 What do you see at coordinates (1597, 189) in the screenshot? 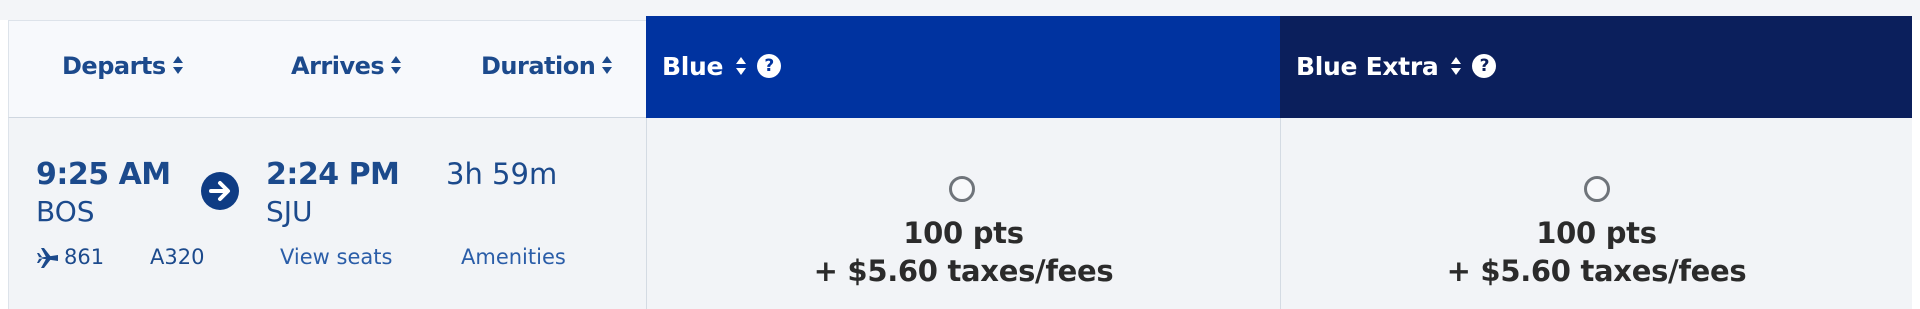
I see `blue-extra-fare-radio` at bounding box center [1597, 189].